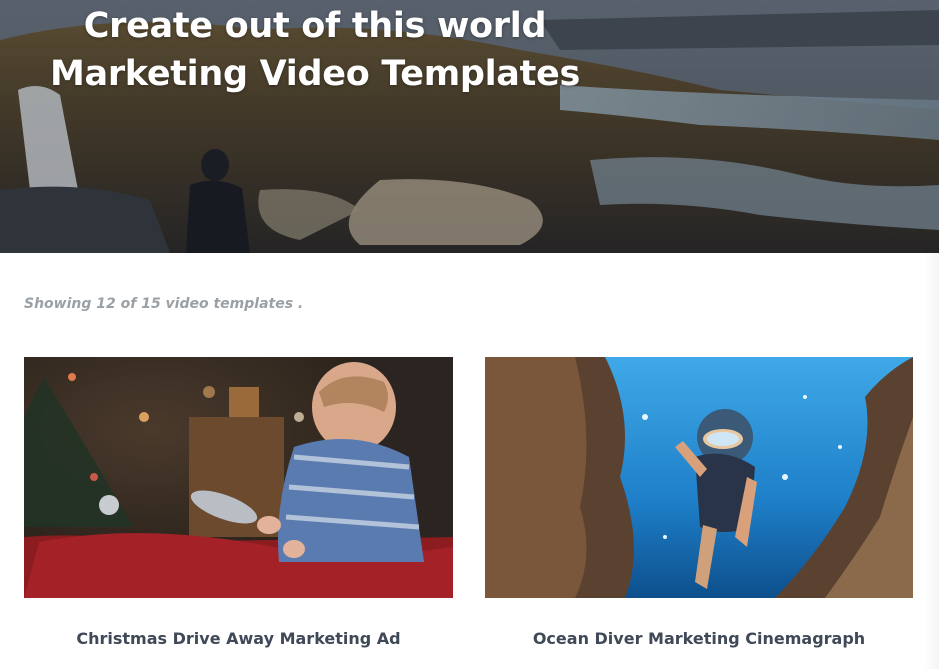  Describe the element at coordinates (315, 26) in the screenshot. I see `hero-title-line-1: Create out of this world` at that location.